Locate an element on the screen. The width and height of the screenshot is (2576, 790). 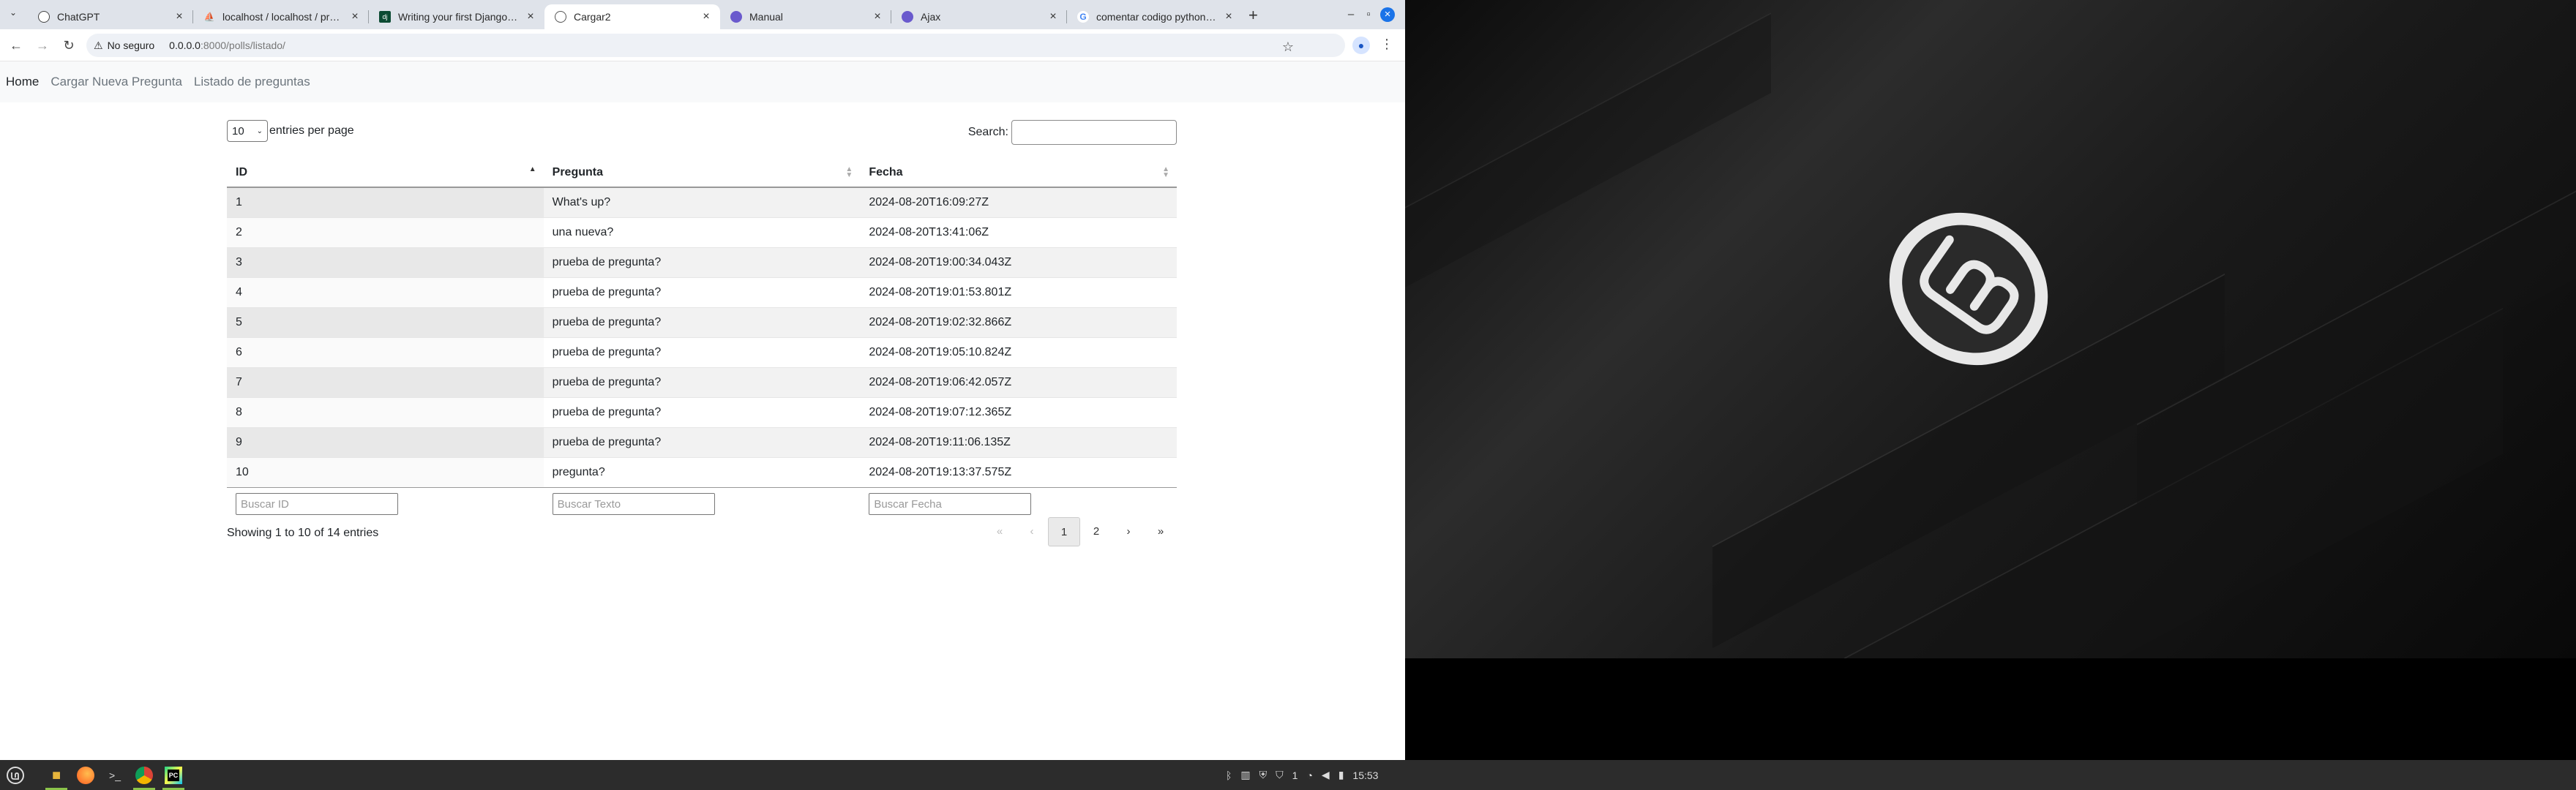
minimize-icon: – is located at coordinates (1351, 14).